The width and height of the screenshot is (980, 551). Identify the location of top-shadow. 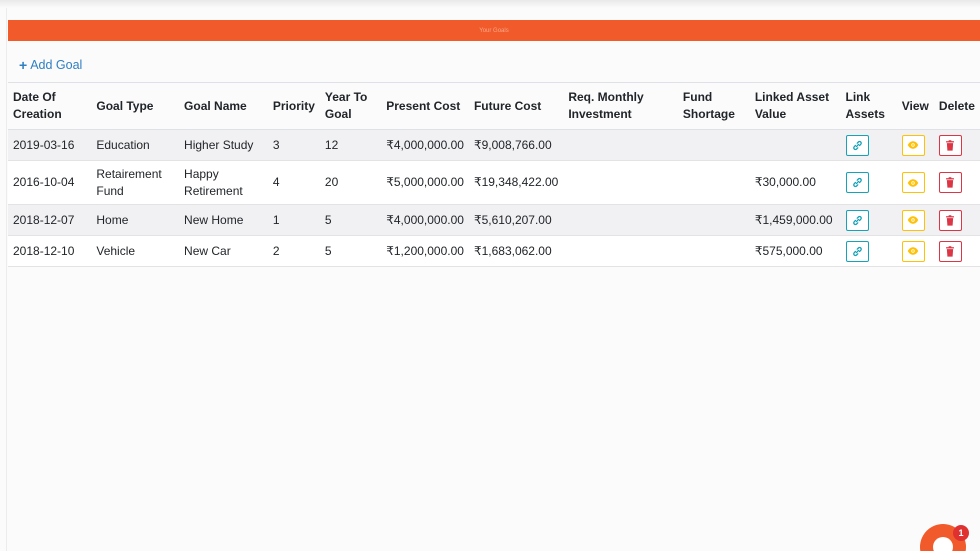
(490, 4).